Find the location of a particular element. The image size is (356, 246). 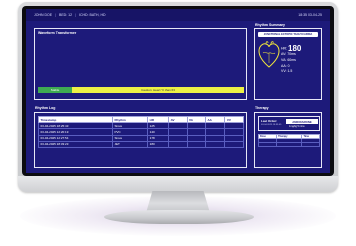

cell-therapy is located at coordinates (289, 144).